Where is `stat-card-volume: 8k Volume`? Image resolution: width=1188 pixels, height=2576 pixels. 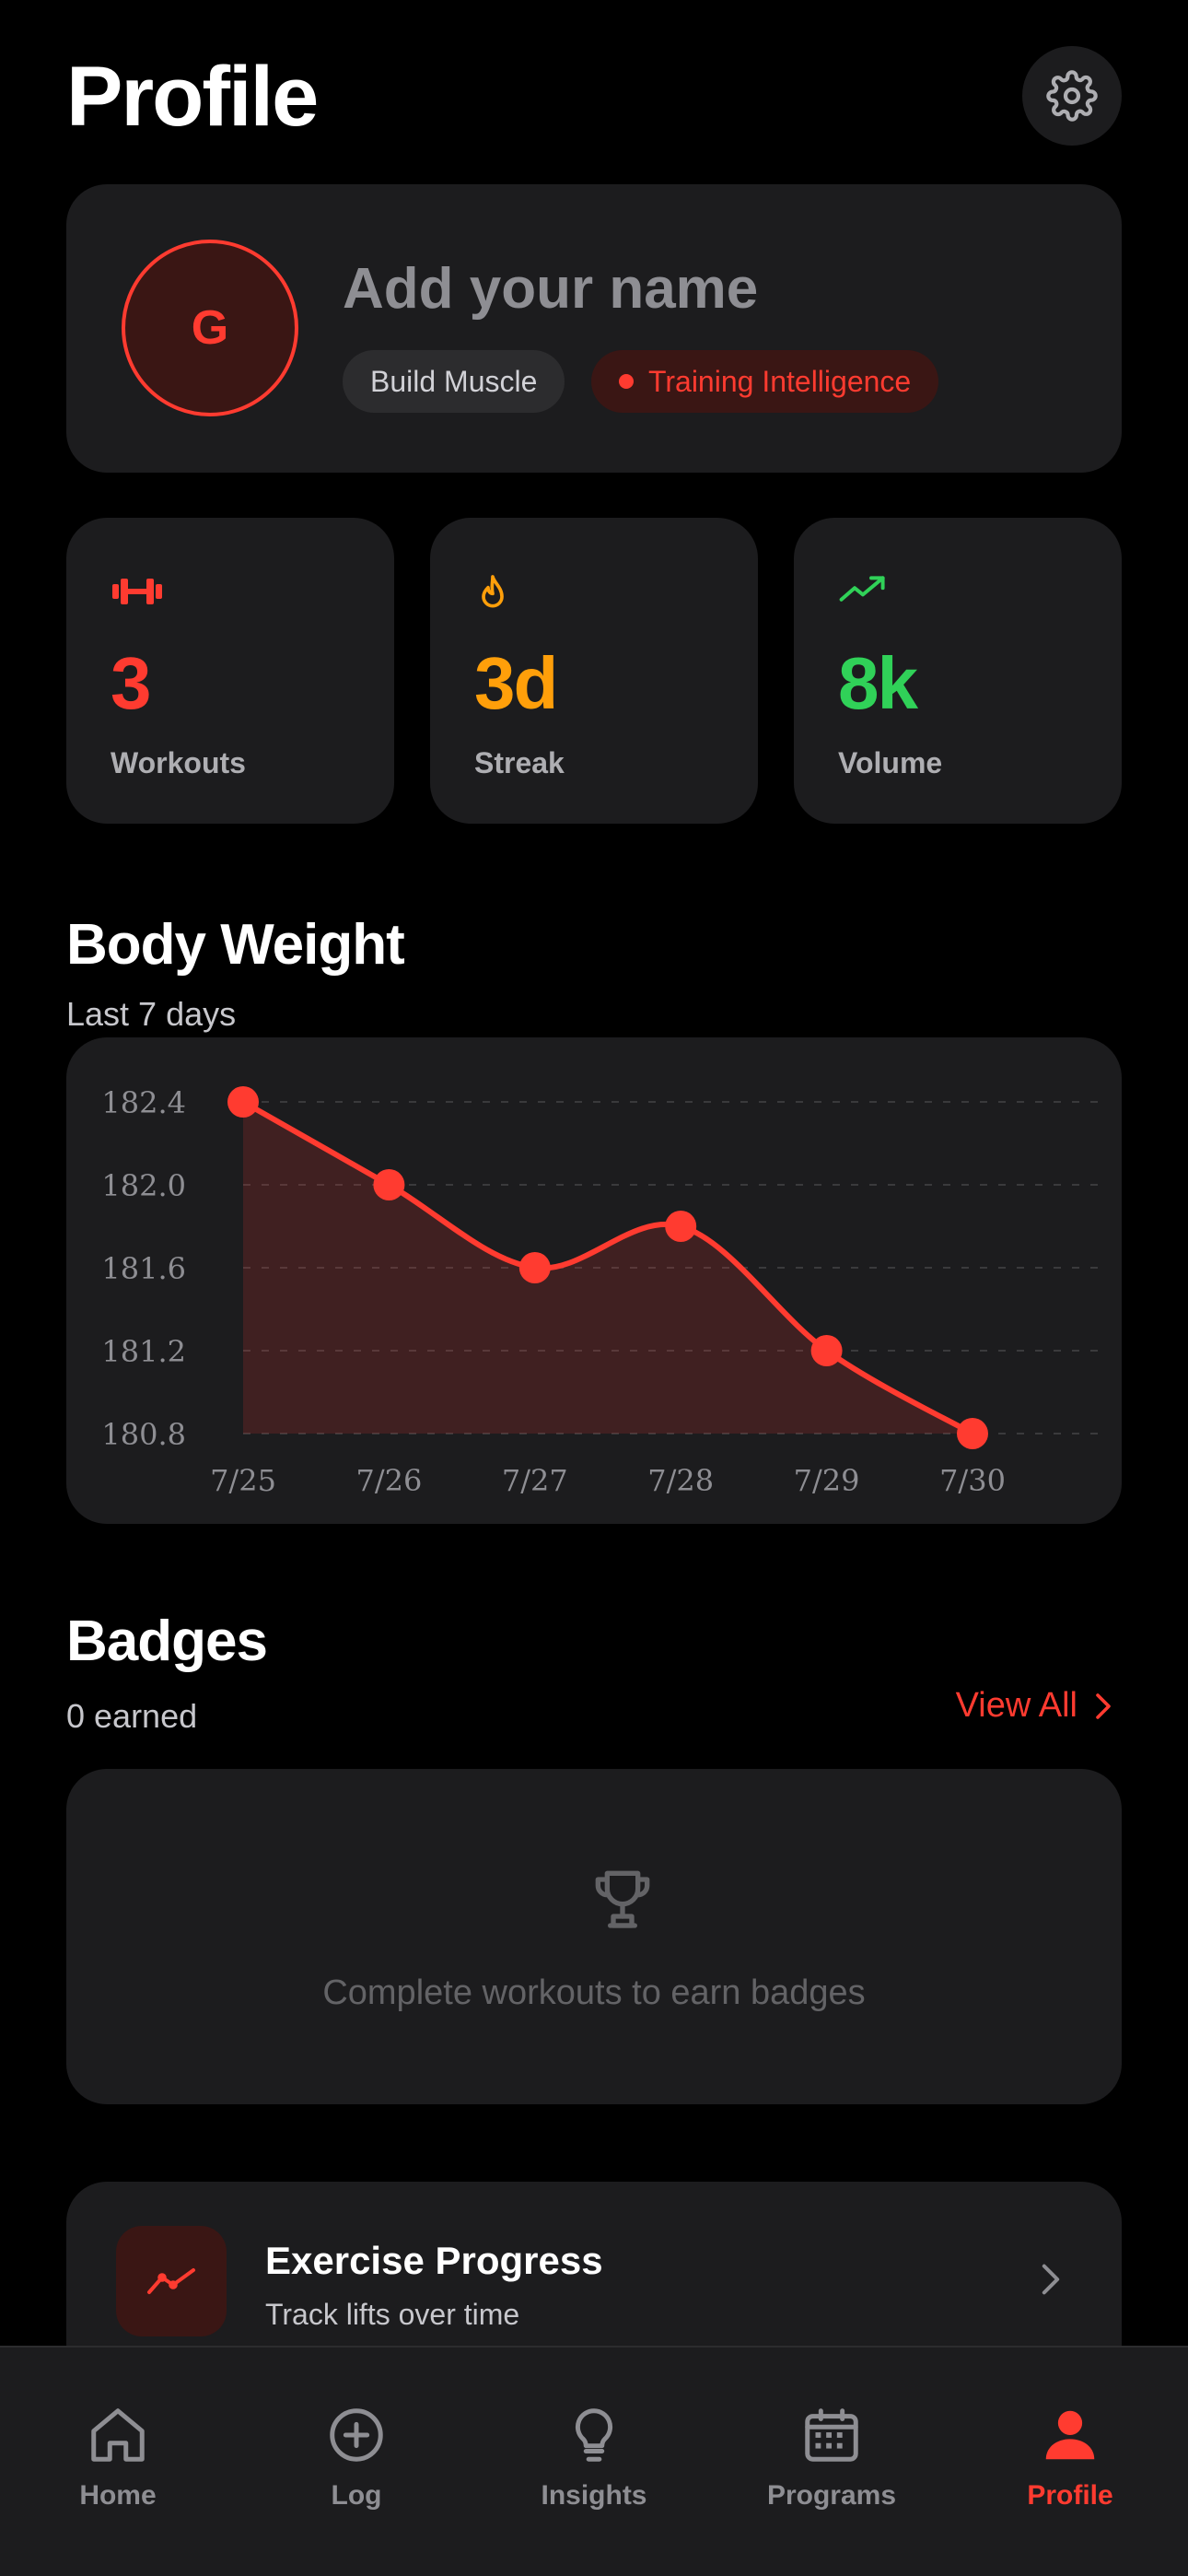
stat-card-volume: 8k Volume is located at coordinates (958, 671).